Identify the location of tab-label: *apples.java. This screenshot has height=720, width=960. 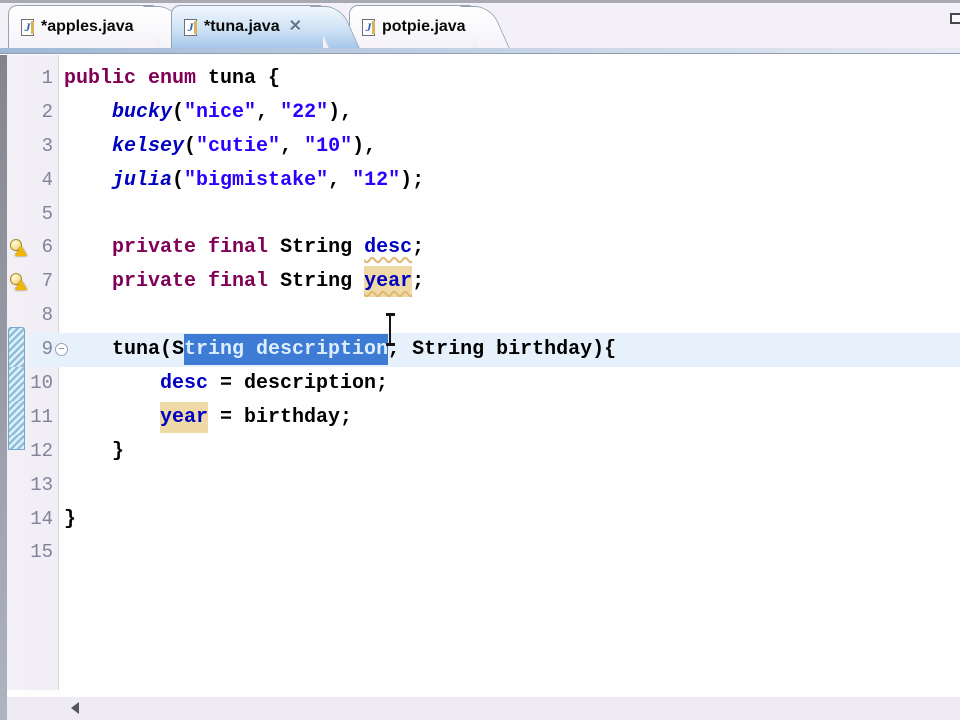
(87, 26).